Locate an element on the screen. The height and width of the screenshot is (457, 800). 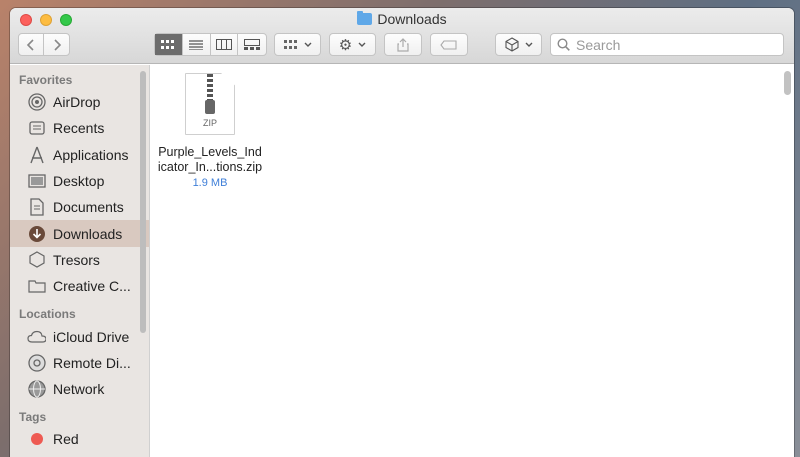
columns-icon is located at coordinates (223, 44).